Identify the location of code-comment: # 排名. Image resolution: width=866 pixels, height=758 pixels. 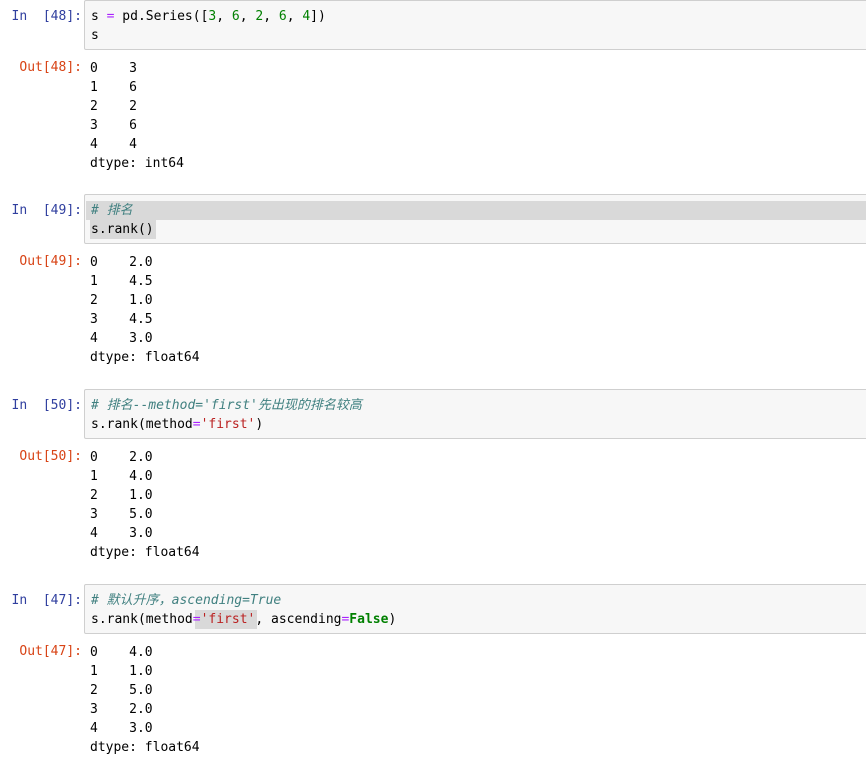
(112, 210).